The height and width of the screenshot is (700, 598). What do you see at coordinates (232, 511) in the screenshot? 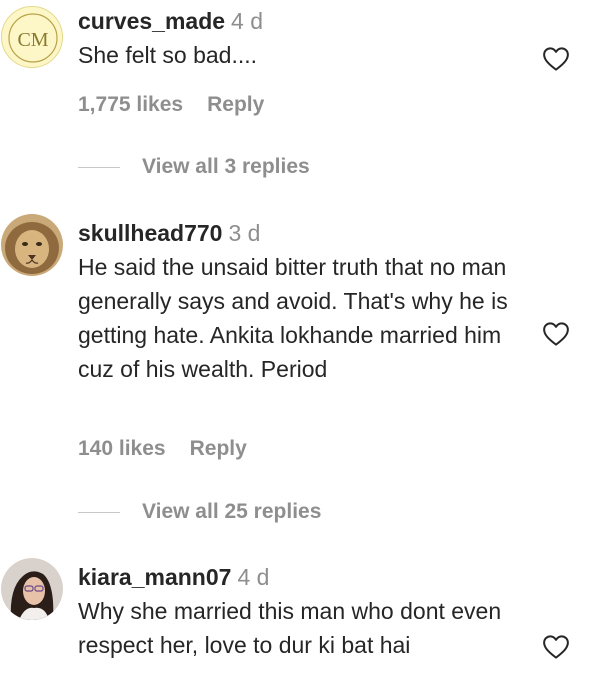
I see `view-replies-label: View all 25 replies` at bounding box center [232, 511].